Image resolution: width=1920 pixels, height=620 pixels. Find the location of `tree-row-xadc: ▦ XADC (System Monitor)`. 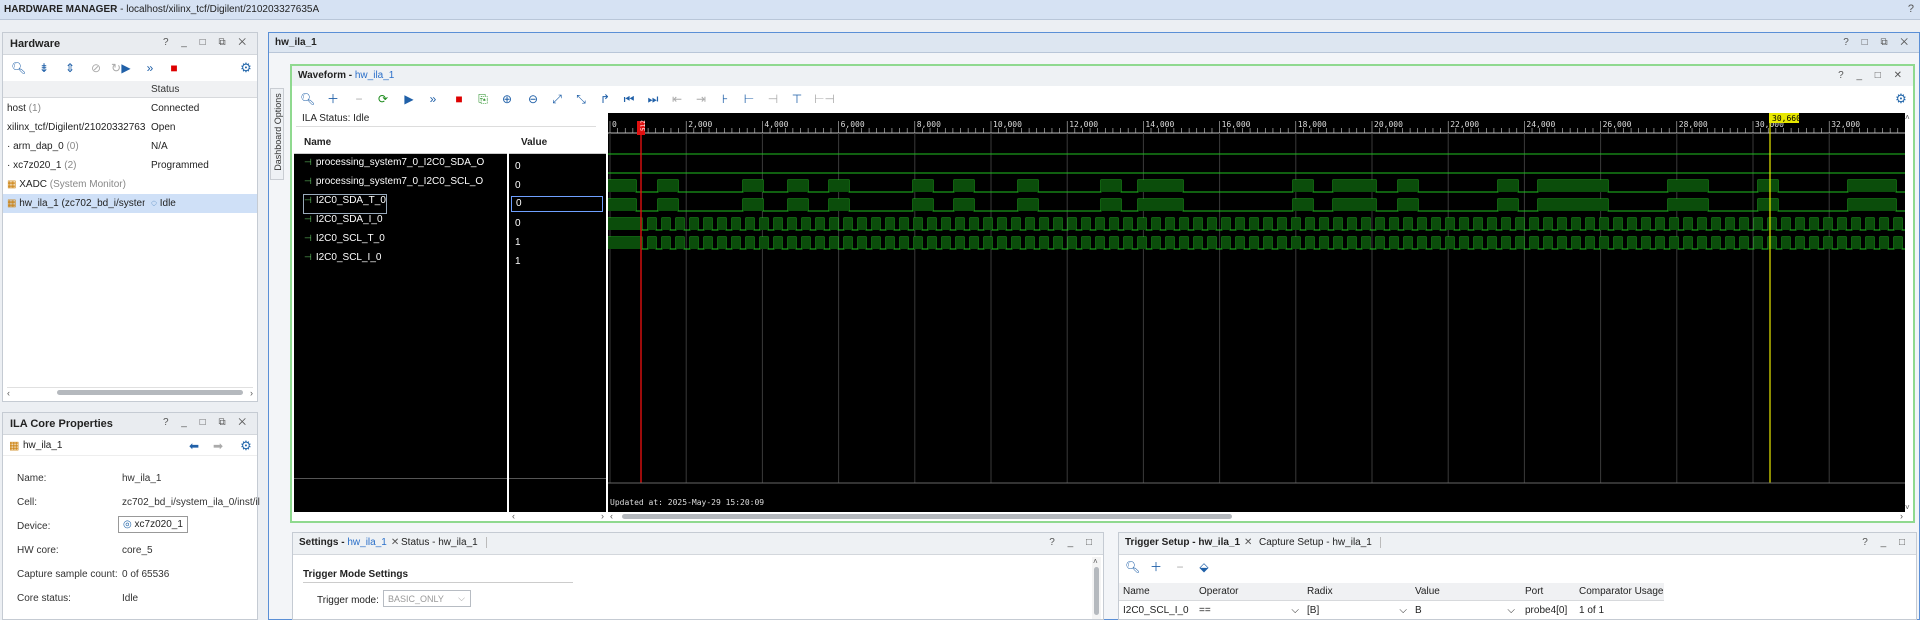

tree-row-xadc: ▦ XADC (System Monitor) is located at coordinates (130, 184).